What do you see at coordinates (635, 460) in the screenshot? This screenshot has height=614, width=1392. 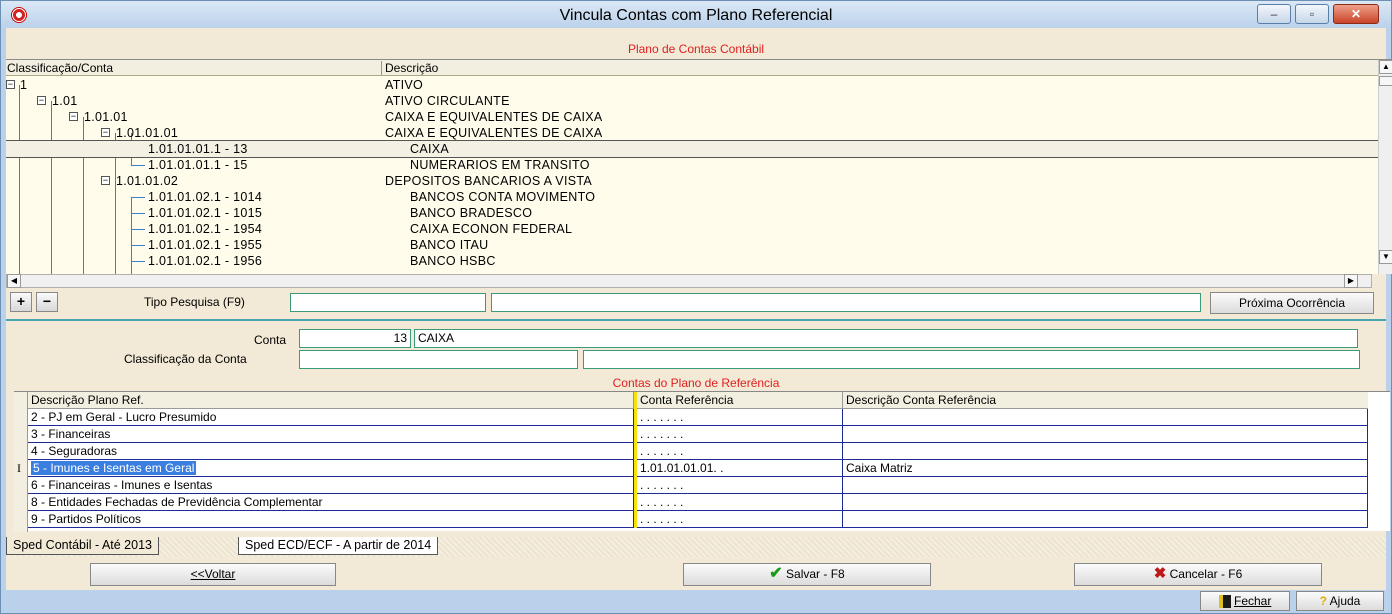 I see `column-focus-line` at bounding box center [635, 460].